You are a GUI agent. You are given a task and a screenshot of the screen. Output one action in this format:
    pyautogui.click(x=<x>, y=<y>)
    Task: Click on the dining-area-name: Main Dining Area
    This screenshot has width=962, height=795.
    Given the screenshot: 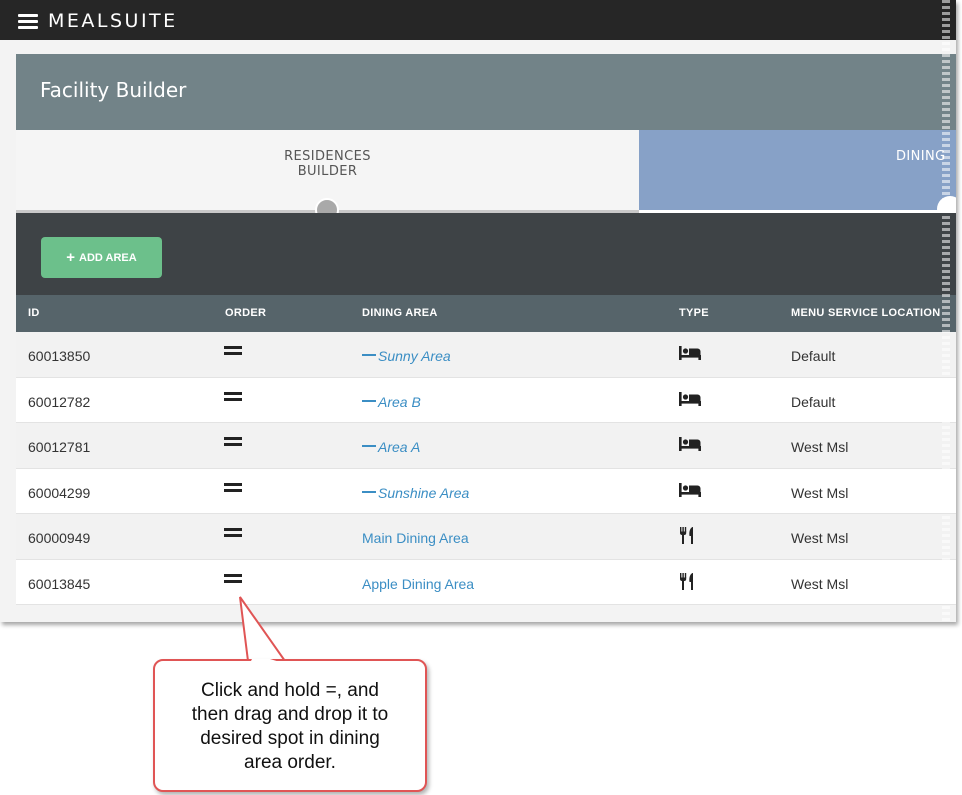 What is the action you would take?
    pyautogui.click(x=415, y=538)
    